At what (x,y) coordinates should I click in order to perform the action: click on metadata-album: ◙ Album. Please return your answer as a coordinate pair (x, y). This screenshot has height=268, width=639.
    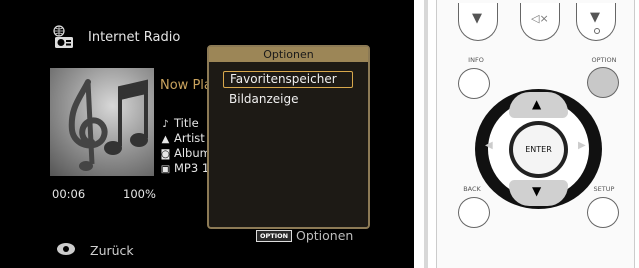
    Looking at the image, I should click on (185, 153).